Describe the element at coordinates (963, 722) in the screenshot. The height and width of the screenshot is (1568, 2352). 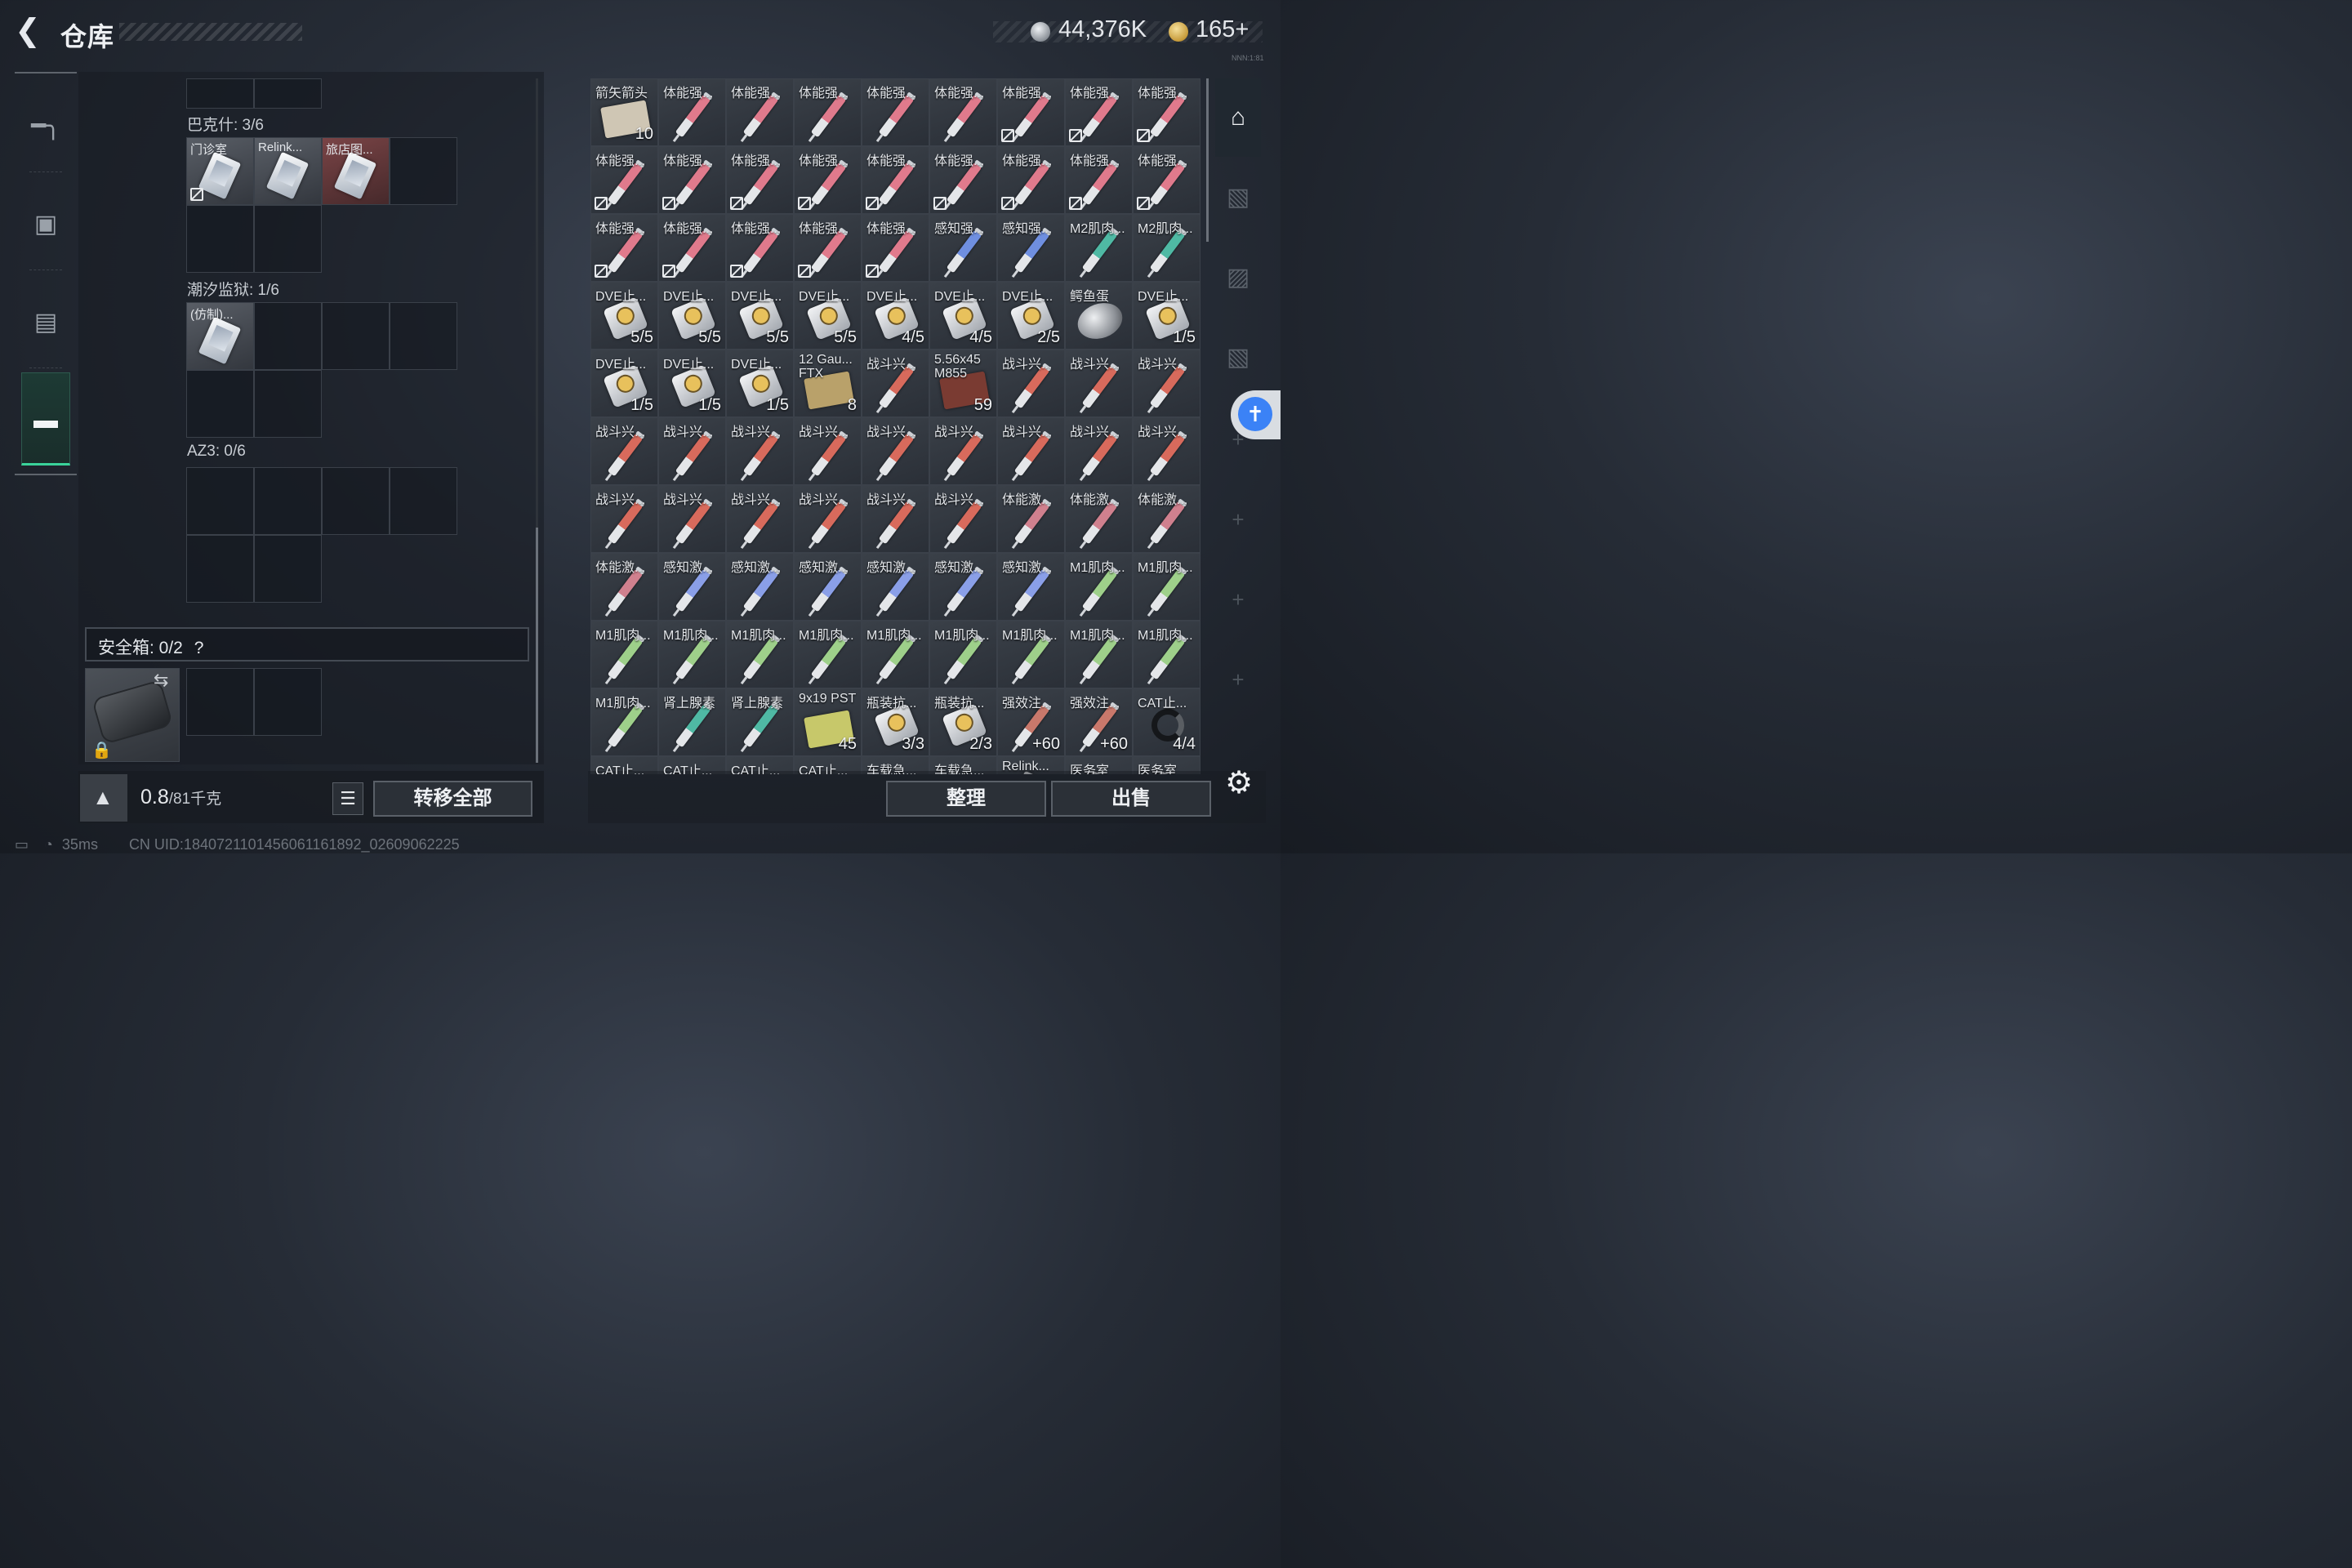
I see `inventory-item: 瓶装抗... 2/3` at that location.